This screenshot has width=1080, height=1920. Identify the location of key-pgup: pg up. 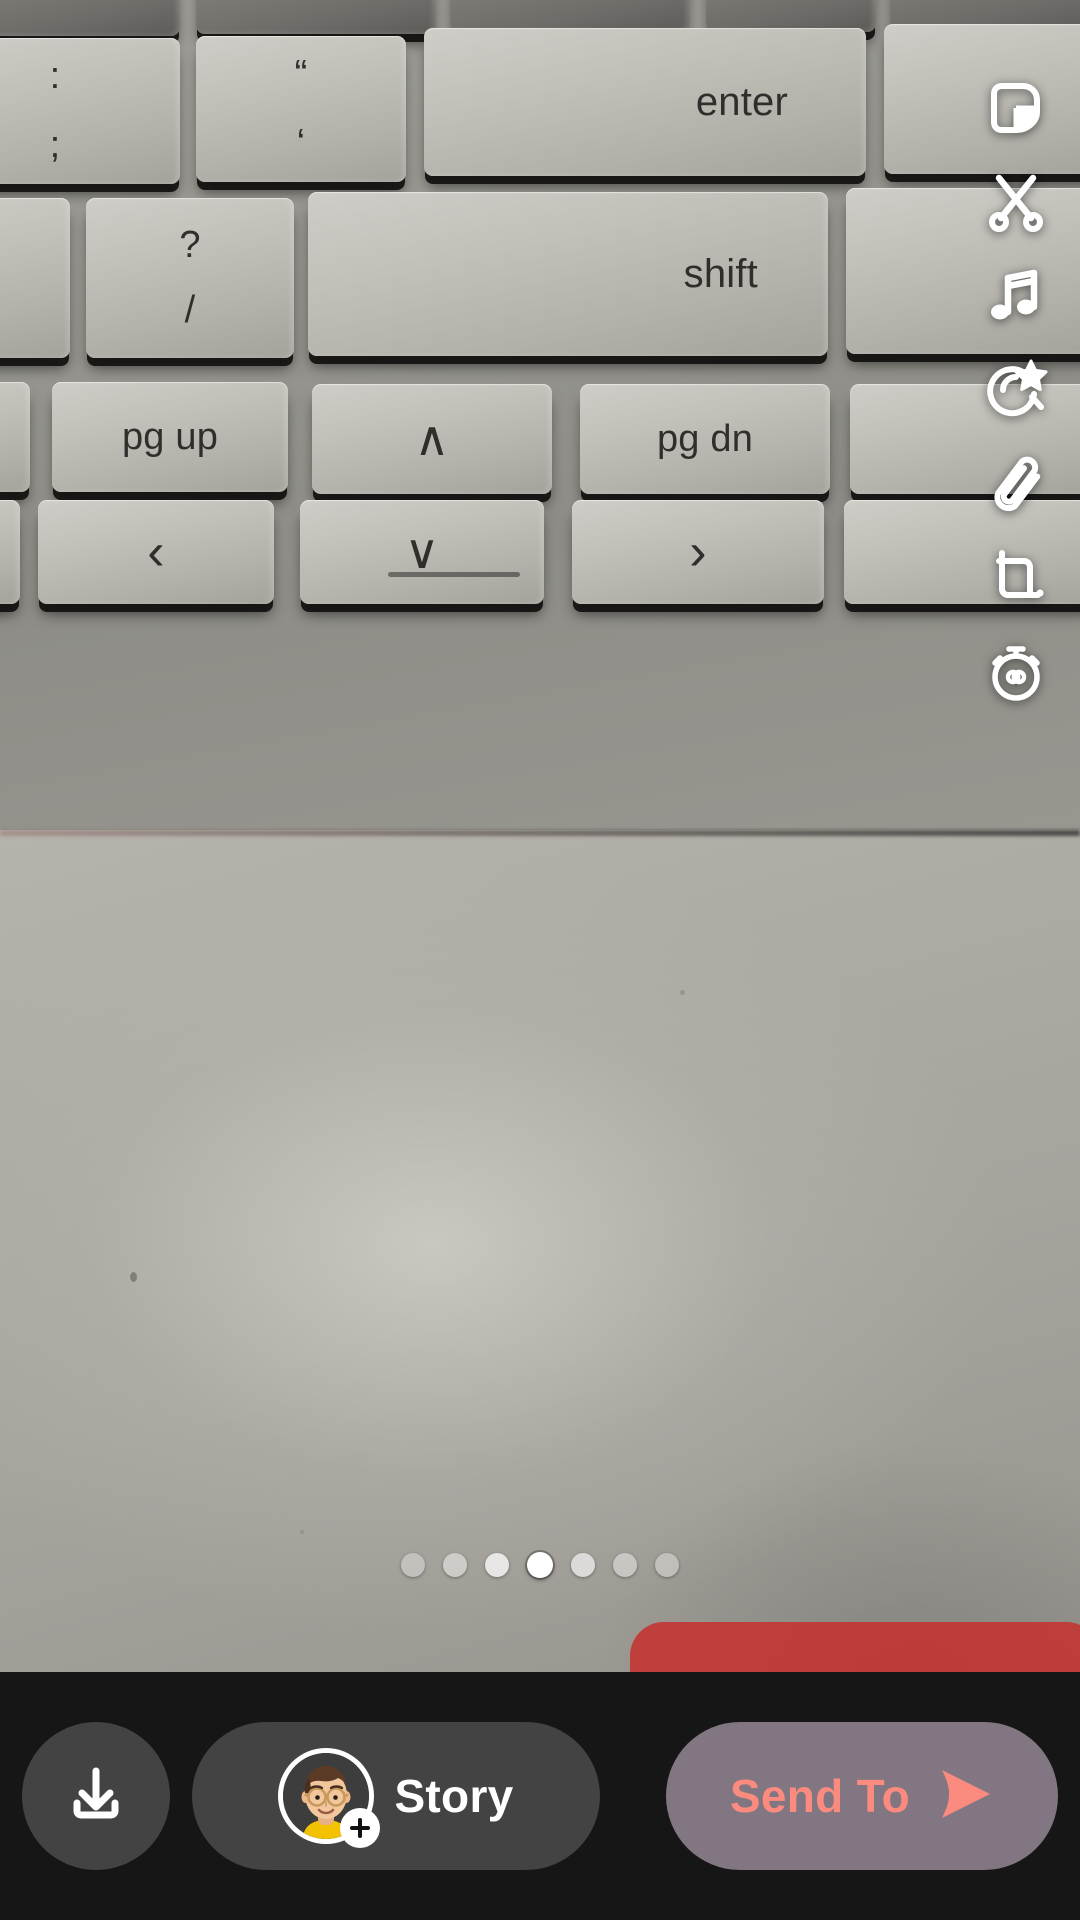
(170, 437).